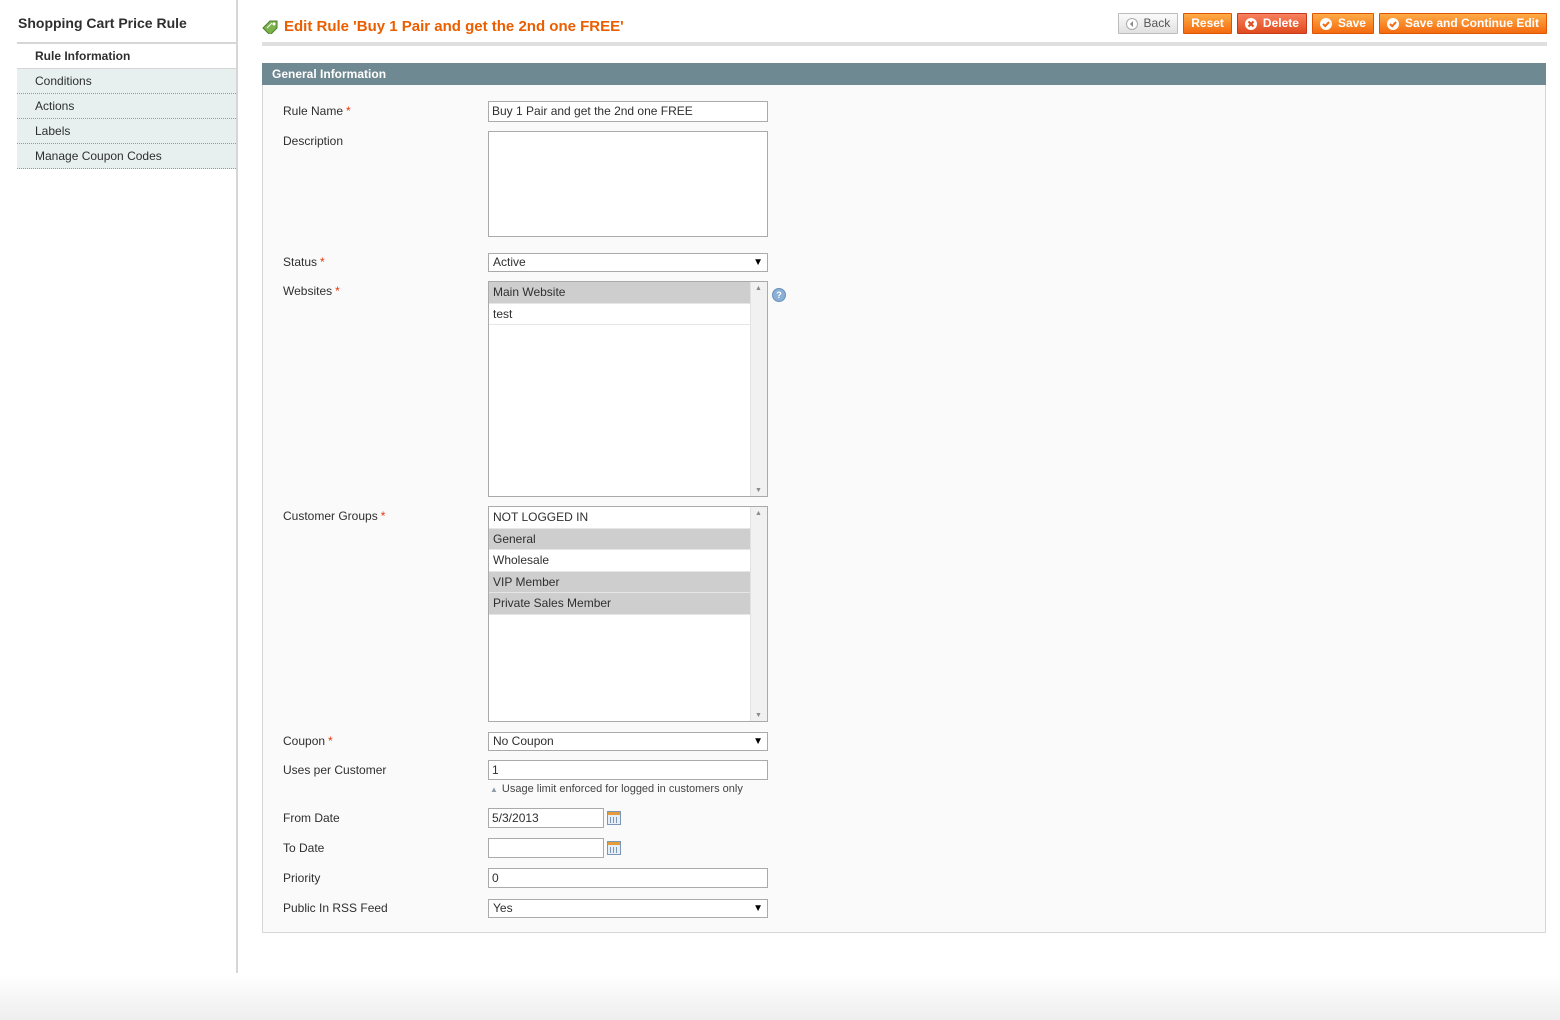 Image resolution: width=1560 pixels, height=1020 pixels. What do you see at coordinates (620, 582) in the screenshot?
I see `customer-group-option: VIP Member` at bounding box center [620, 582].